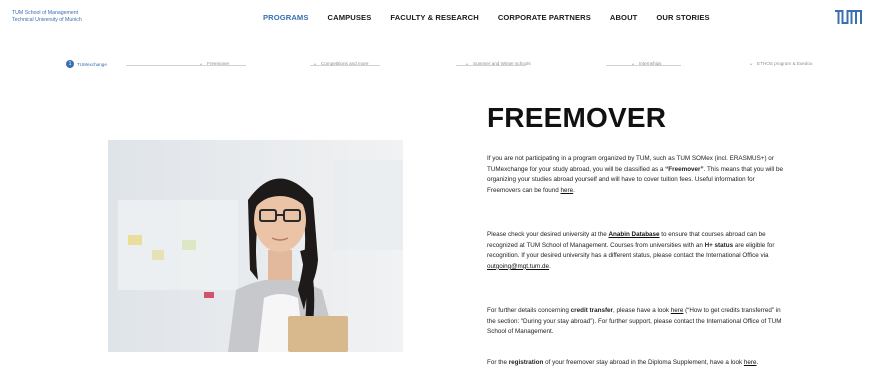 This screenshot has width=871, height=381. I want to click on step-label: Summer and Winter schools, so click(502, 63).